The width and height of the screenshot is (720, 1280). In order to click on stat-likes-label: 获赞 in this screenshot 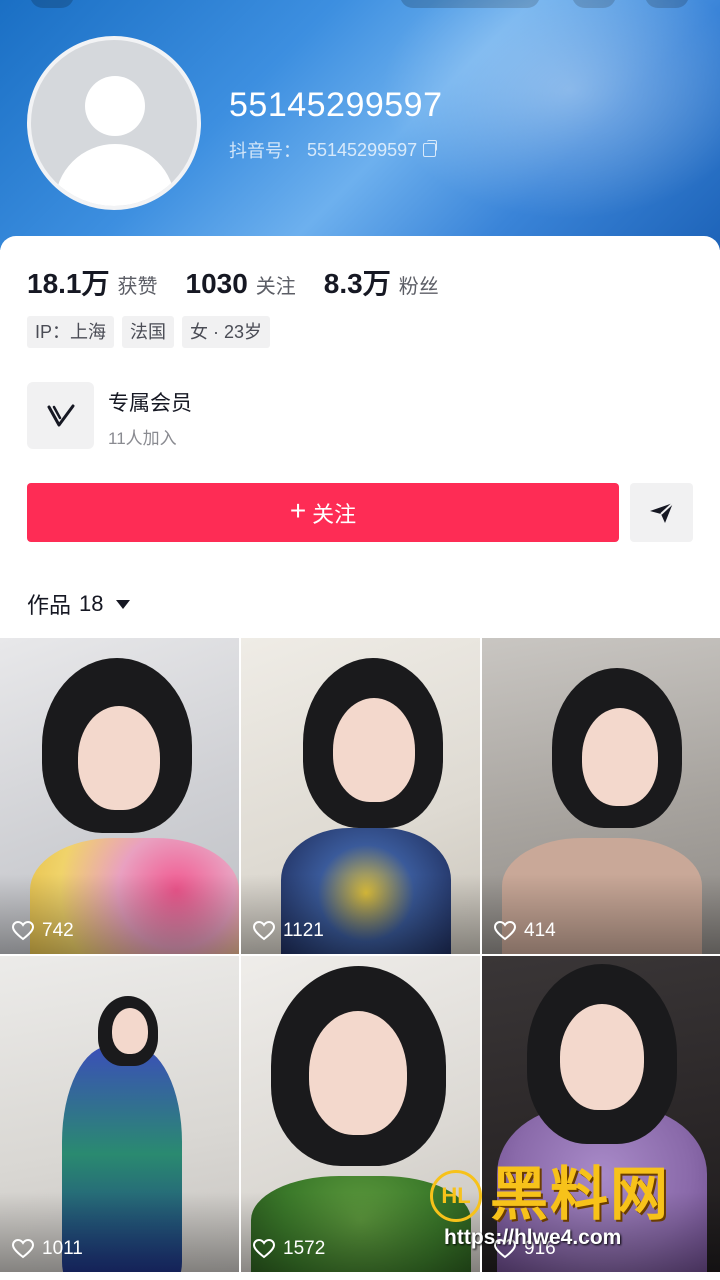, I will do `click(137, 287)`.